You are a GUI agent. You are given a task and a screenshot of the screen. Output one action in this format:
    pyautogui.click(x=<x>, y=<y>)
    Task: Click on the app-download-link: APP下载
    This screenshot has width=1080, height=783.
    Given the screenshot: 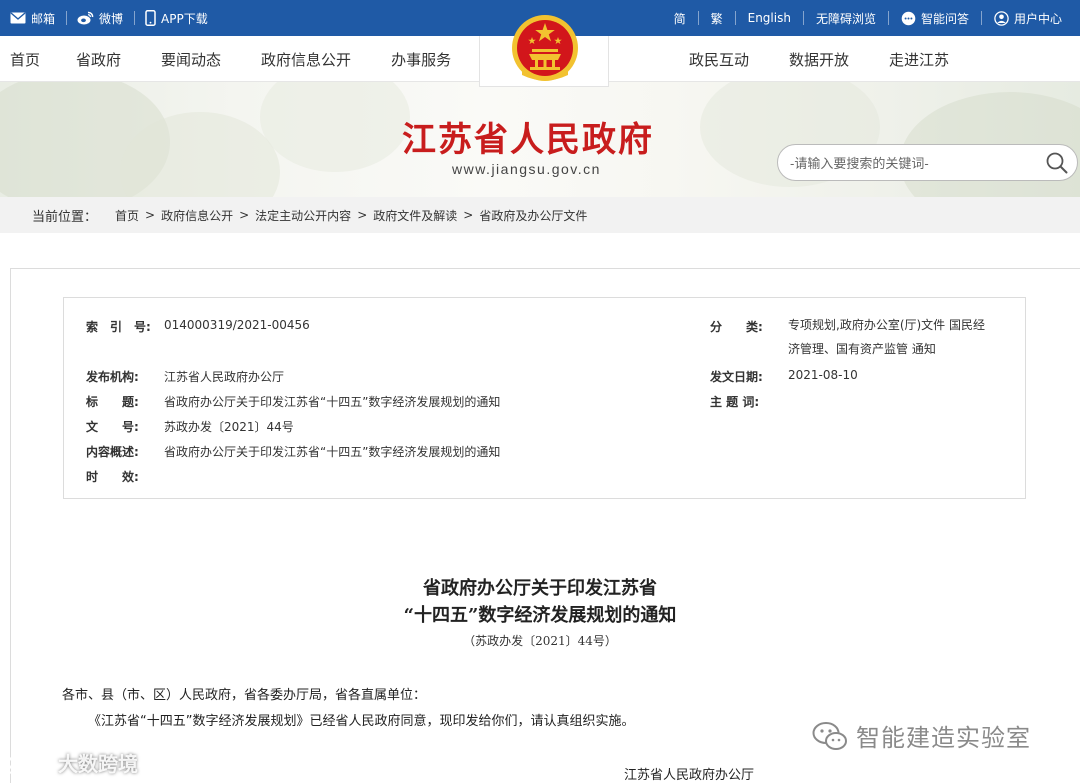 What is the action you would take?
    pyautogui.click(x=182, y=18)
    